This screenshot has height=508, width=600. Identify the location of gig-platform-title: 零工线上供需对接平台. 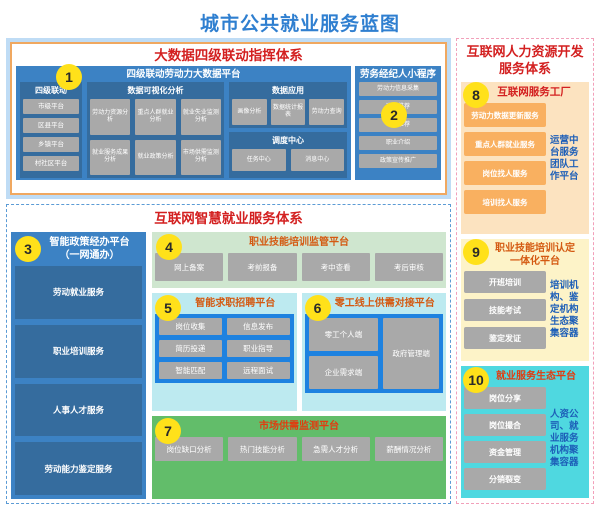
(384, 303).